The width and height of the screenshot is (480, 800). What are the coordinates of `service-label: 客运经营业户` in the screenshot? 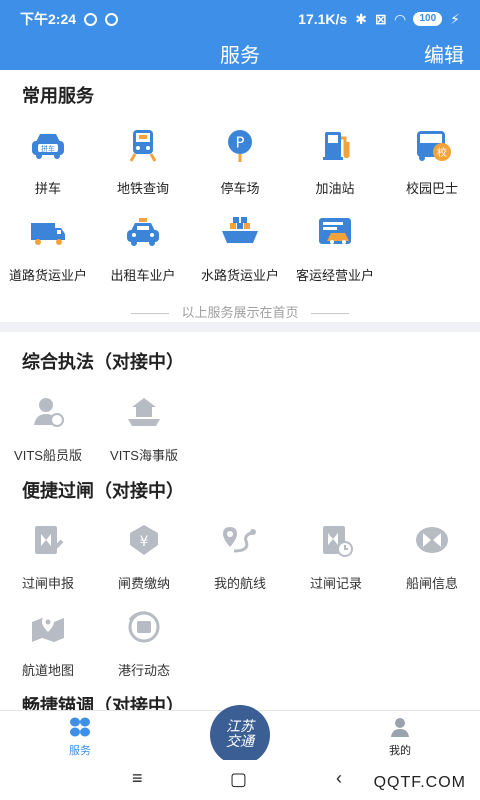 It's located at (334, 275).